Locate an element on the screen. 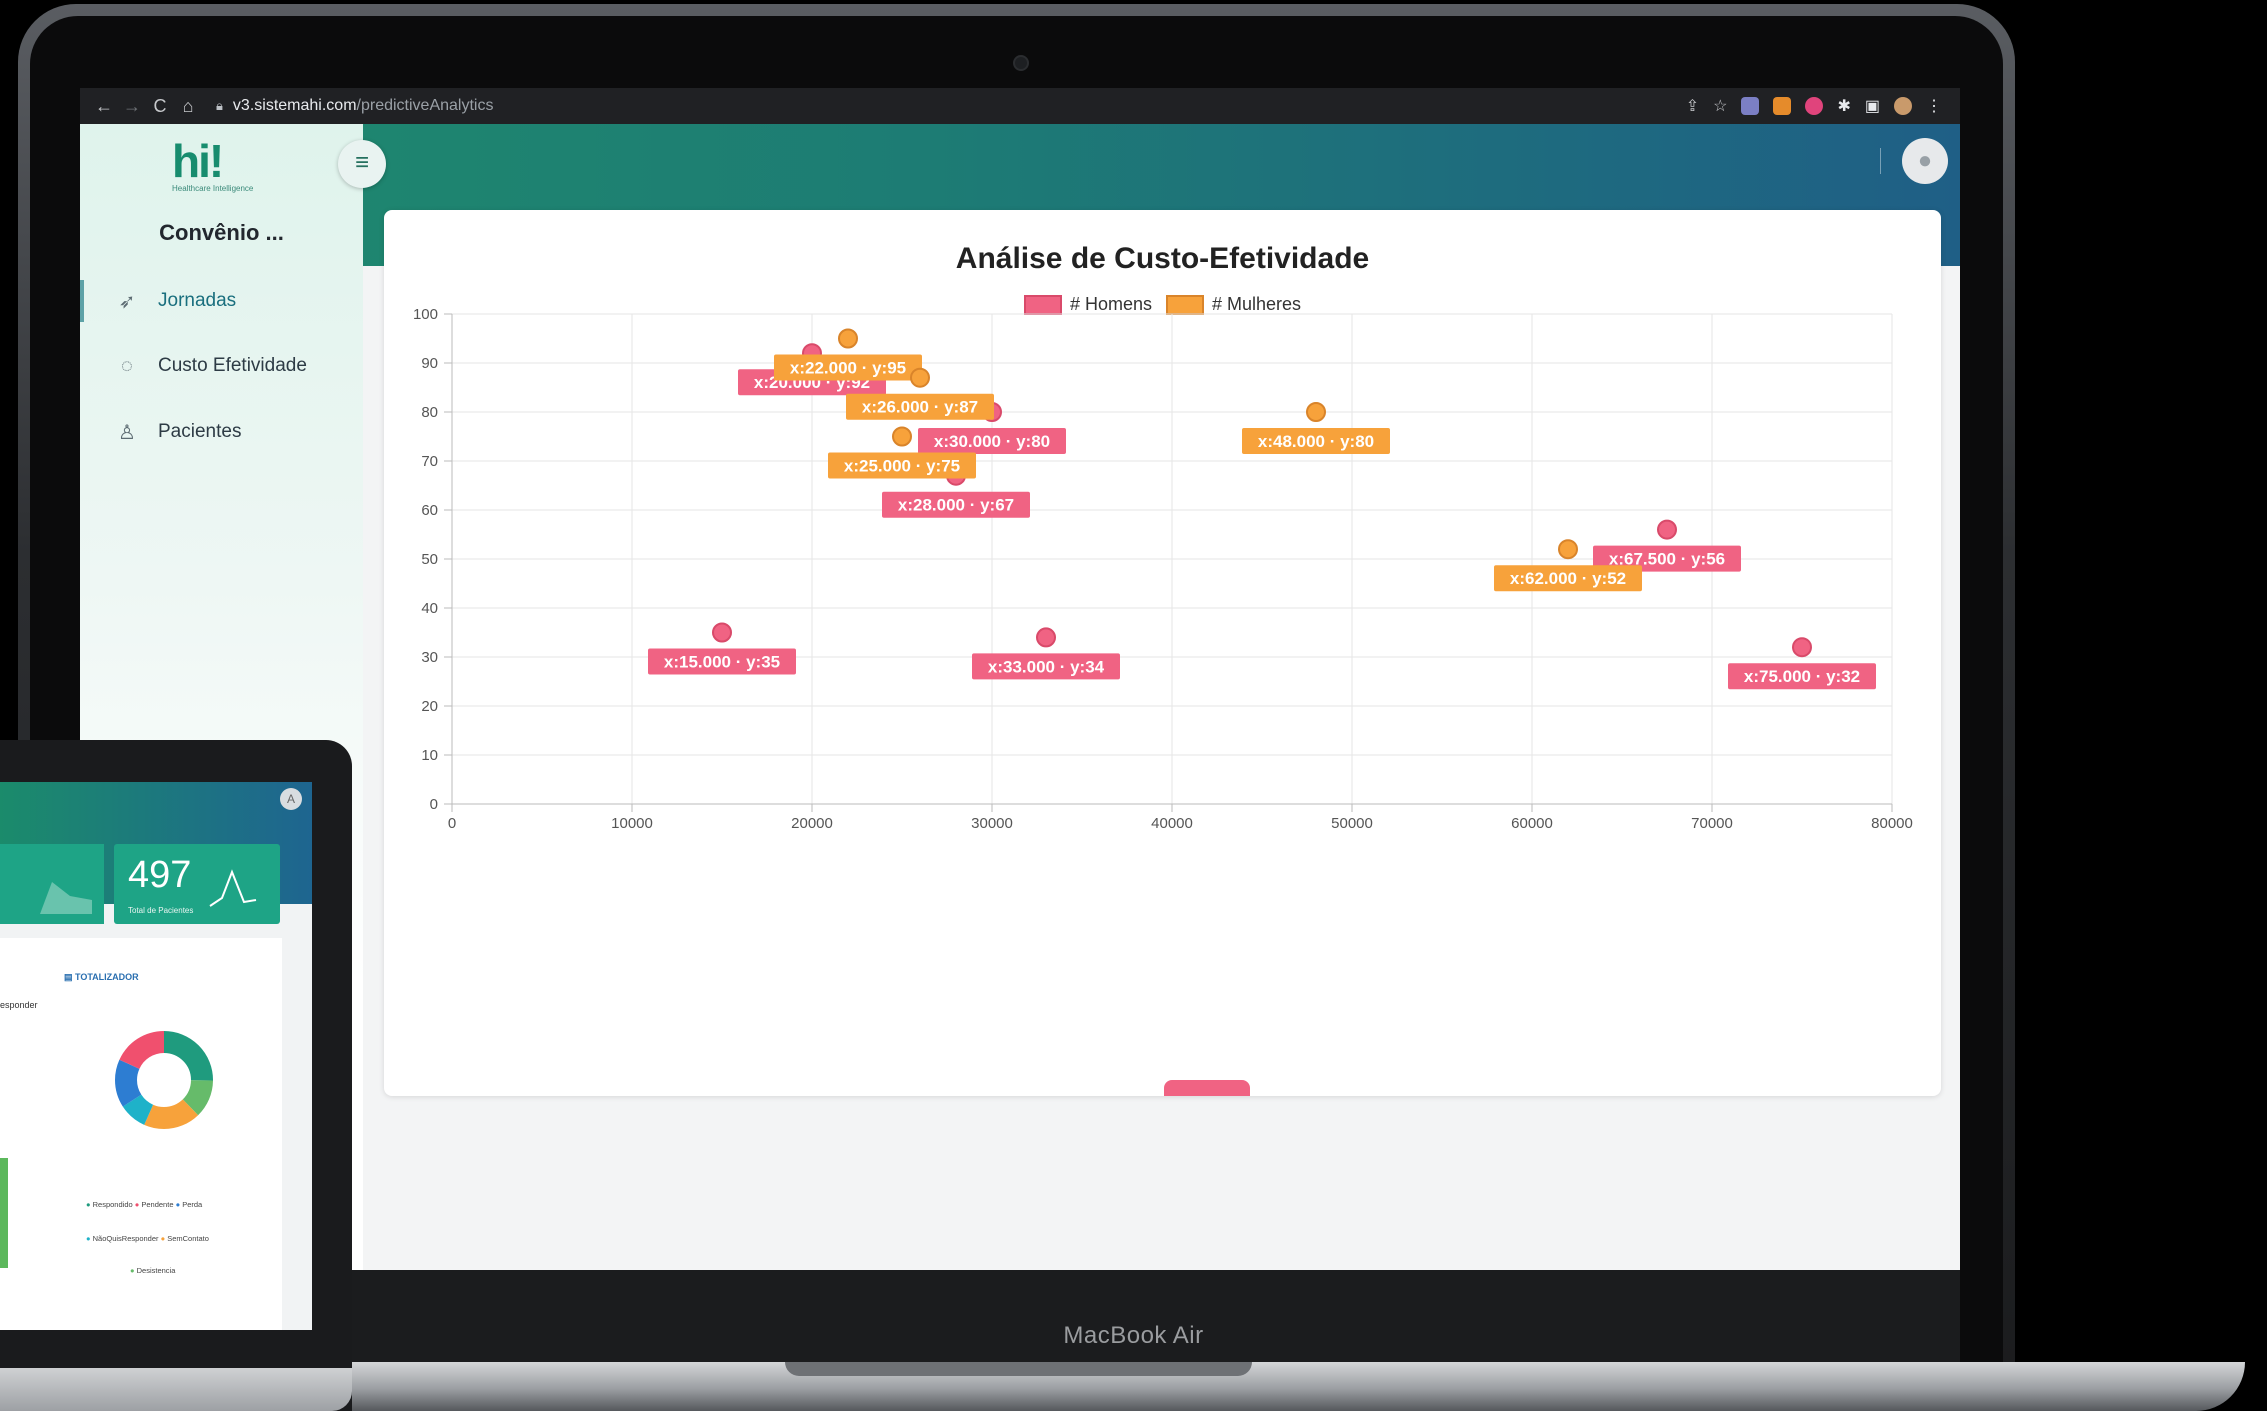 Image resolution: width=2267 pixels, height=1411 pixels. x-tick-label: 30000 is located at coordinates (992, 823).